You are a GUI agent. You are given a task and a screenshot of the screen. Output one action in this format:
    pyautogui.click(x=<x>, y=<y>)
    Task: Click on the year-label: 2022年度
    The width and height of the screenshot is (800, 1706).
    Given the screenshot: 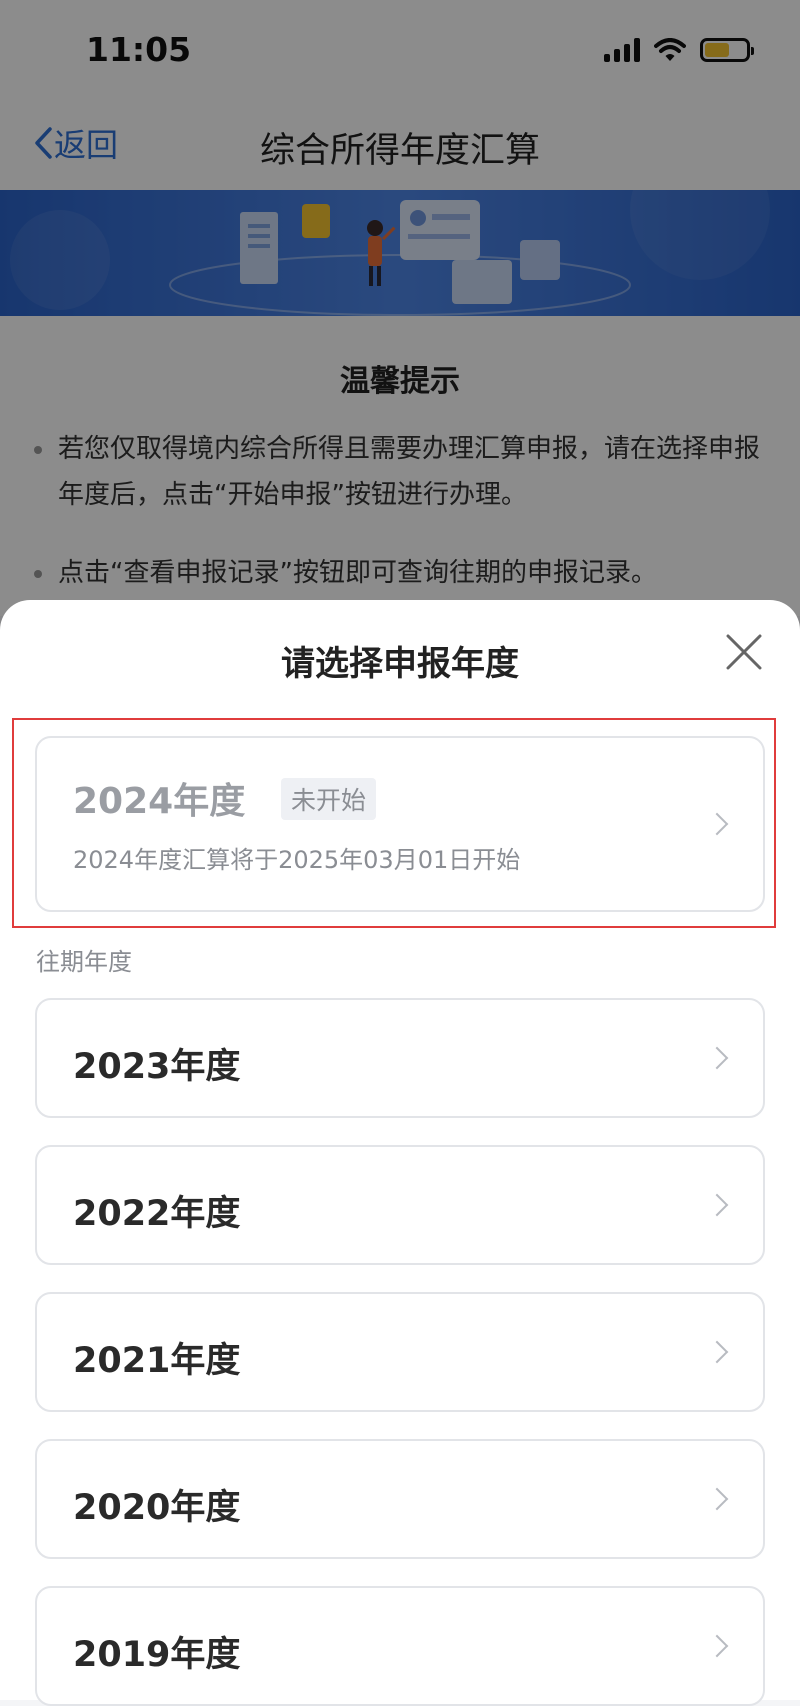 What is the action you would take?
    pyautogui.click(x=157, y=1214)
    